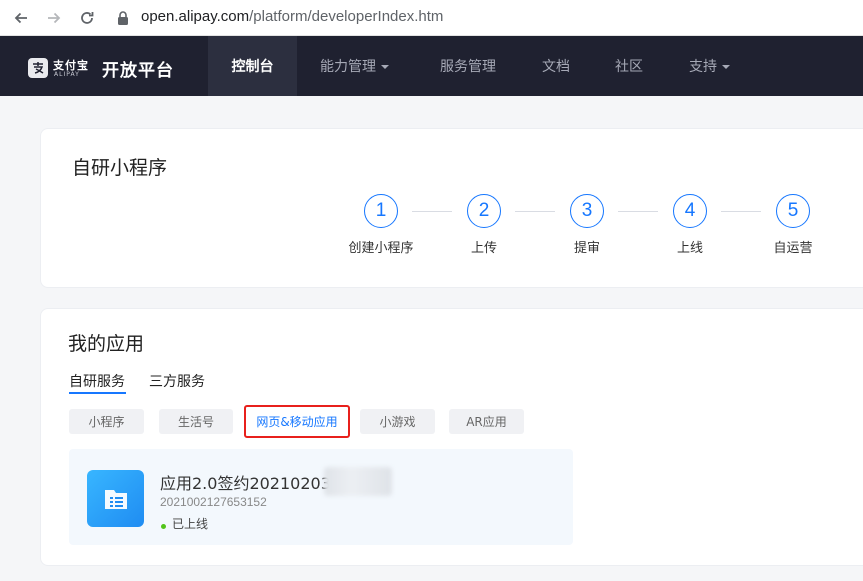 This screenshot has height=581, width=863. Describe the element at coordinates (486, 421) in the screenshot. I see `filter-ar-app: AR应用` at that location.